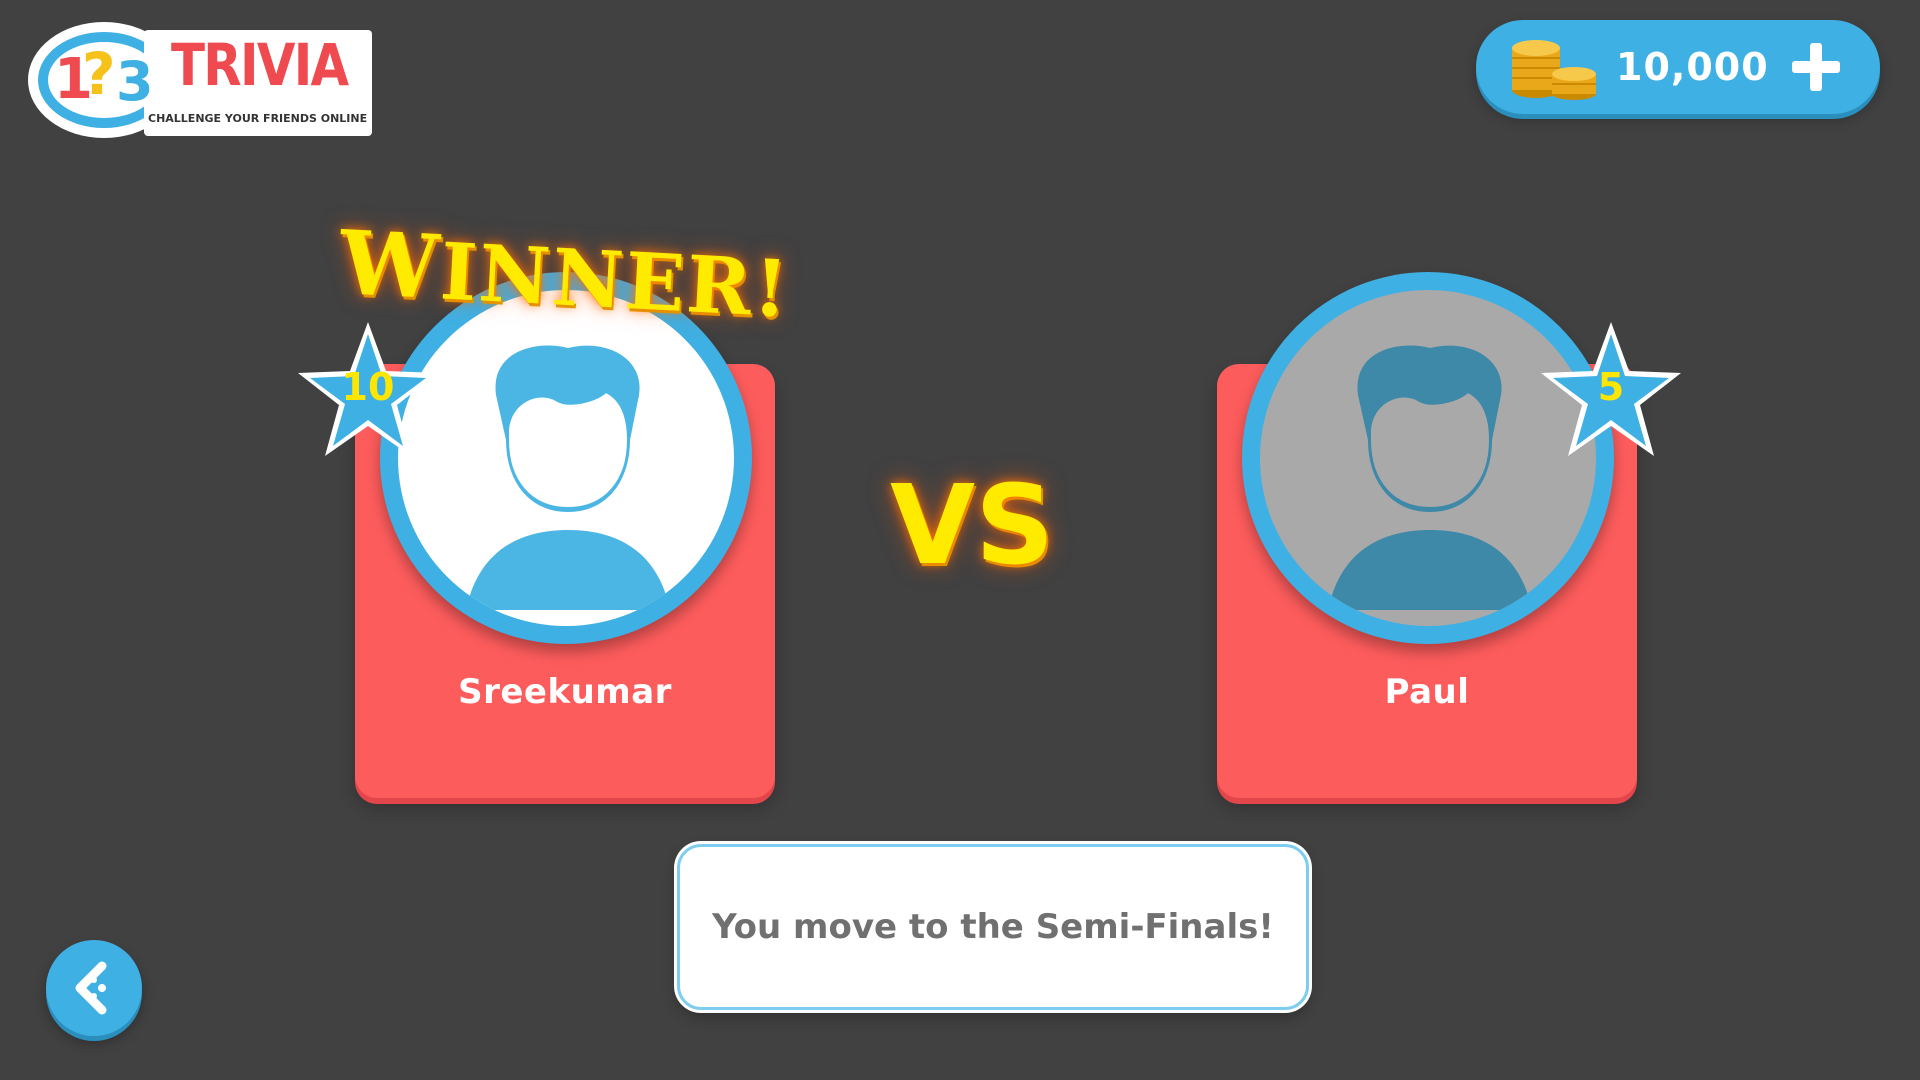 The image size is (1920, 1080). I want to click on svg-text: 3, so click(135, 81).